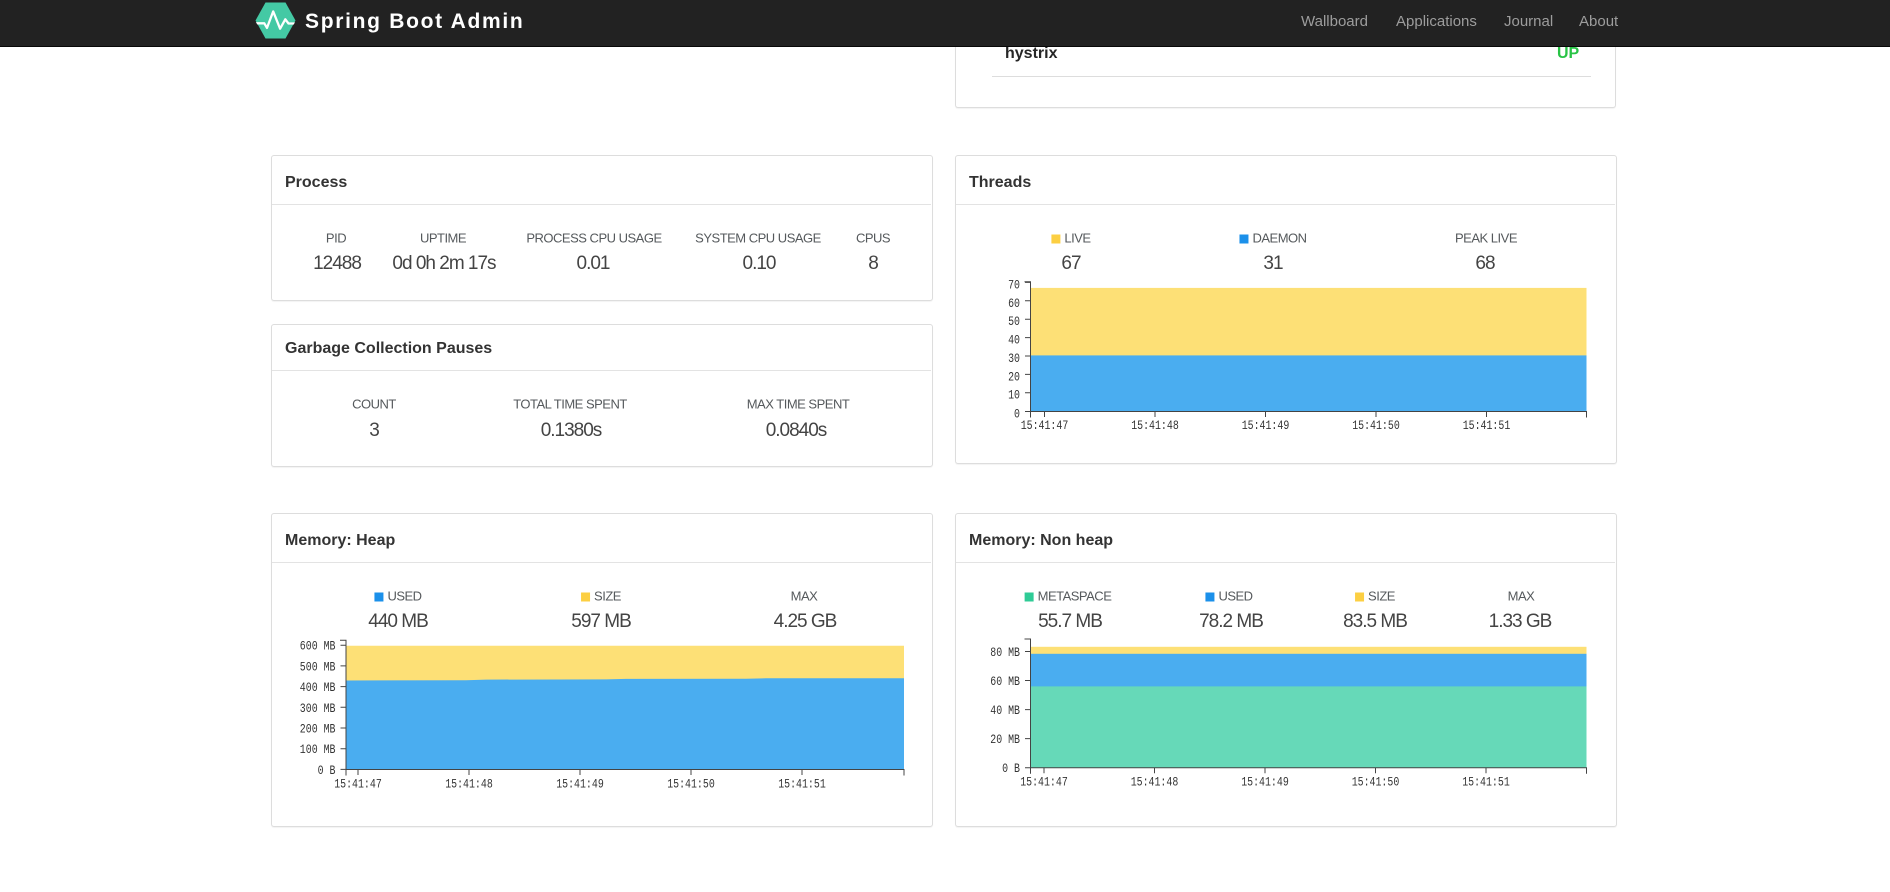 This screenshot has width=1890, height=892. What do you see at coordinates (1014, 376) in the screenshot?
I see `svg-text: 20` at bounding box center [1014, 376].